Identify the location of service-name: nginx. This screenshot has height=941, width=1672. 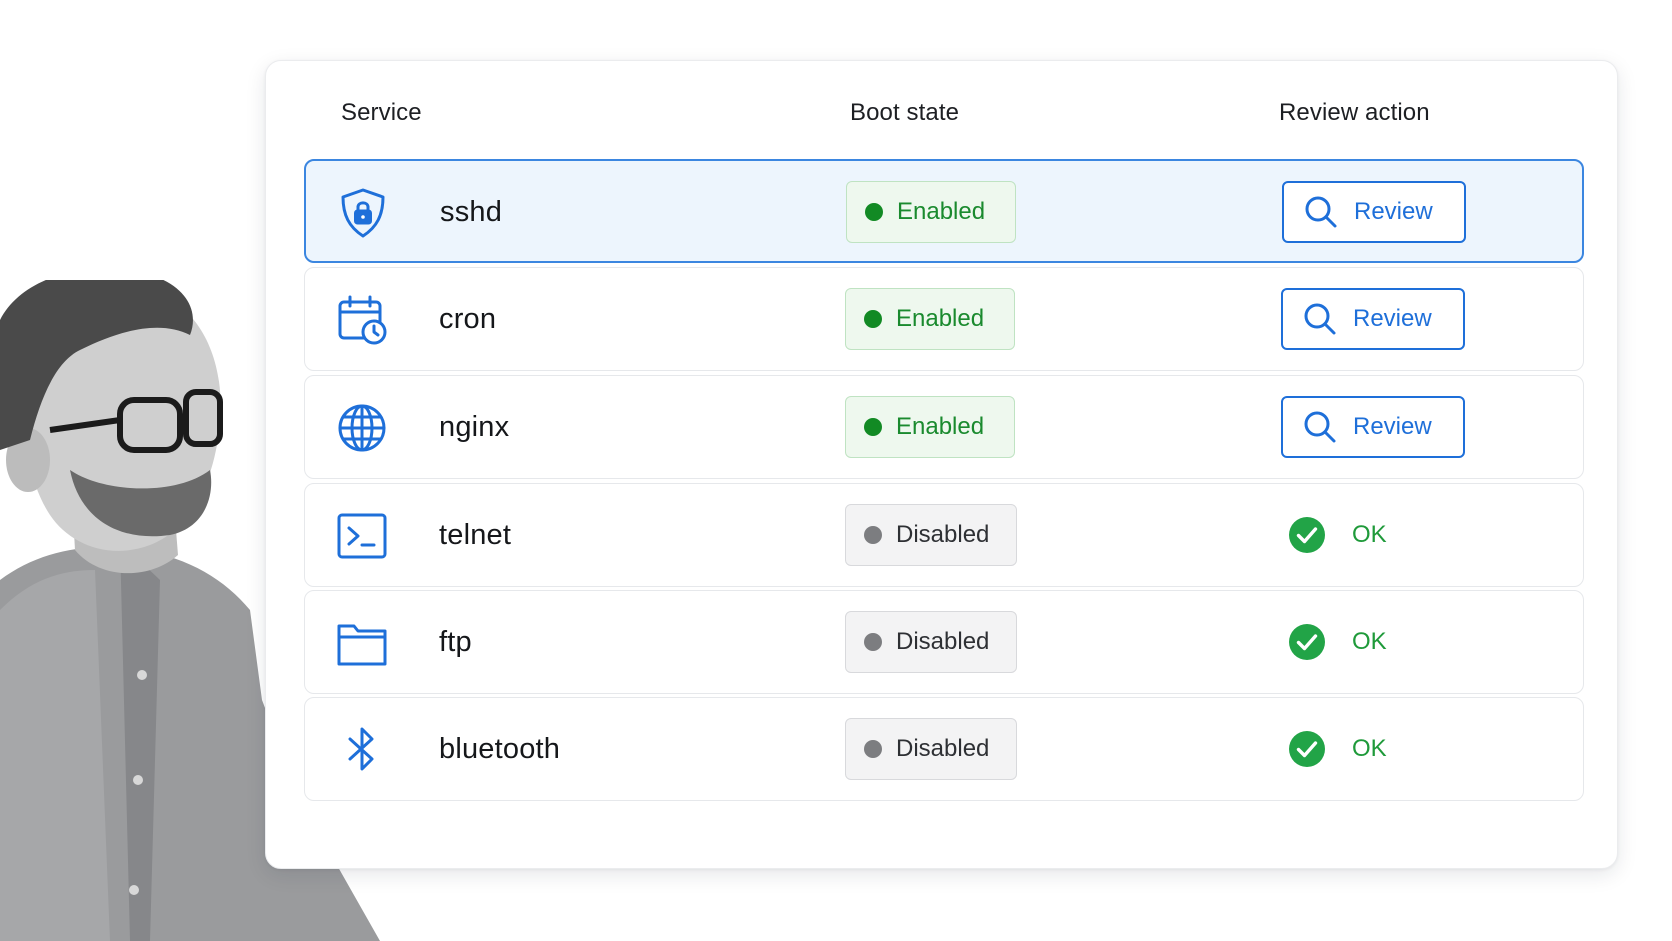
(474, 427).